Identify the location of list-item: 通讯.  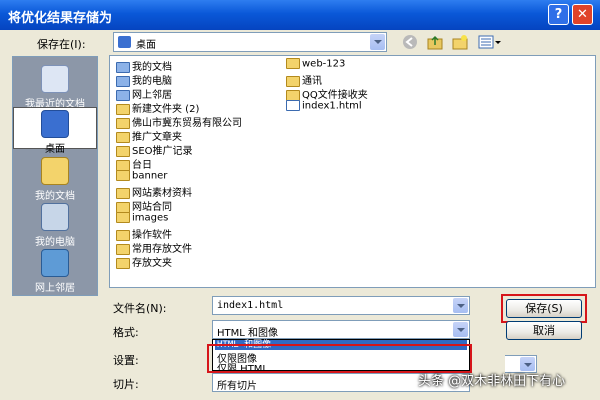
(304, 79).